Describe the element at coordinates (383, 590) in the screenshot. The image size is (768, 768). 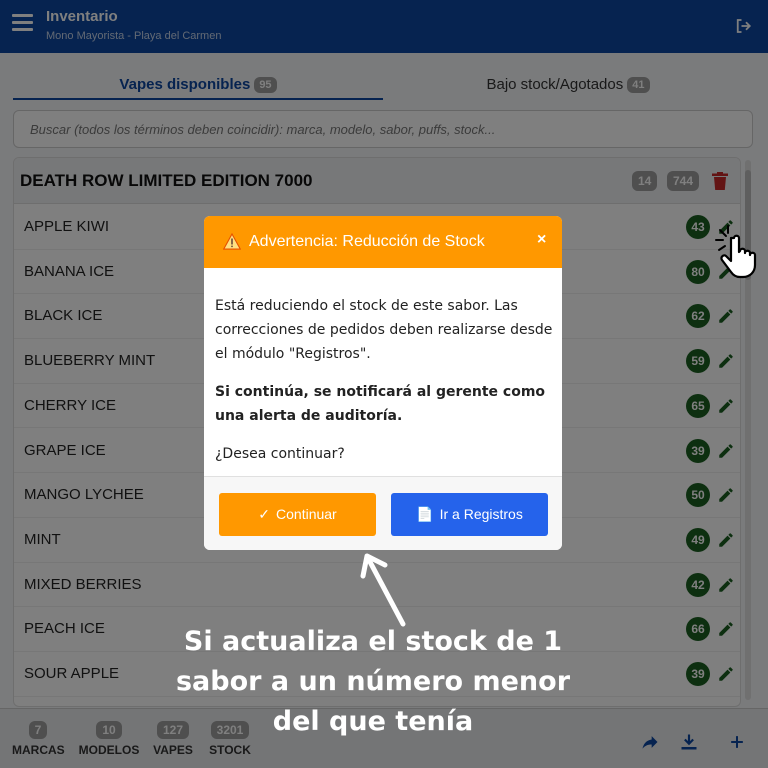
I see `pointer-arrow` at that location.